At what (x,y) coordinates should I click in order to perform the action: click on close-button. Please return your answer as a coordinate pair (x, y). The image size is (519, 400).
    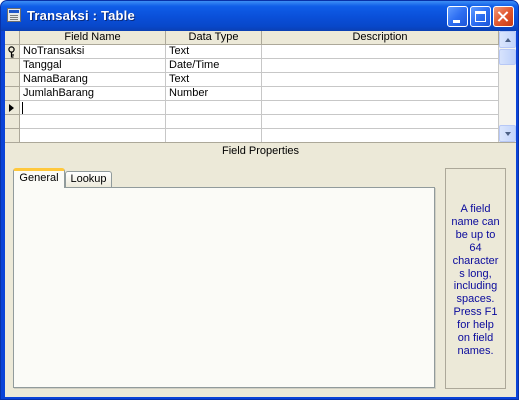
    Looking at the image, I should click on (503, 16).